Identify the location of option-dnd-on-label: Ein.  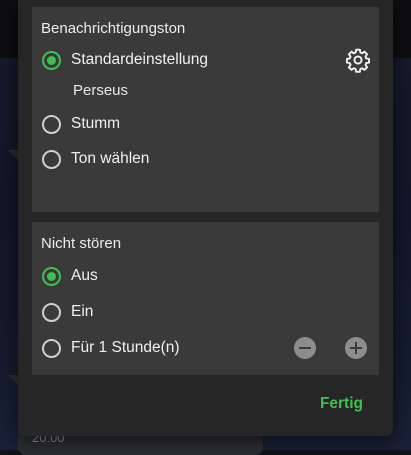
(82, 311).